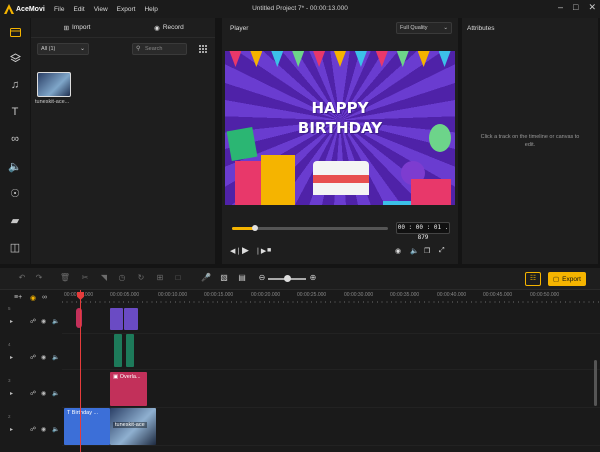  I want to click on close-icon: ✕, so click(592, 7).